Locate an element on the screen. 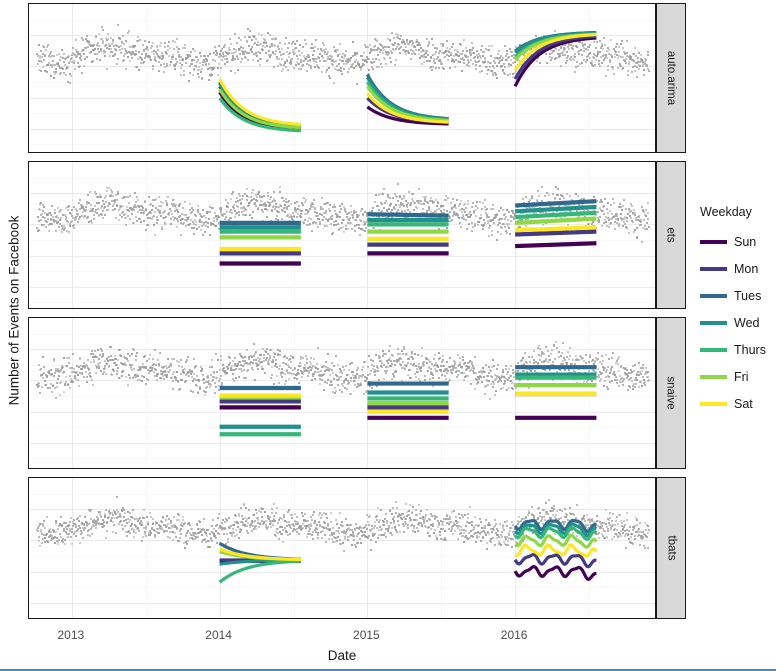 This screenshot has width=776, height=671. facet-strip-label: ets is located at coordinates (671, 235).